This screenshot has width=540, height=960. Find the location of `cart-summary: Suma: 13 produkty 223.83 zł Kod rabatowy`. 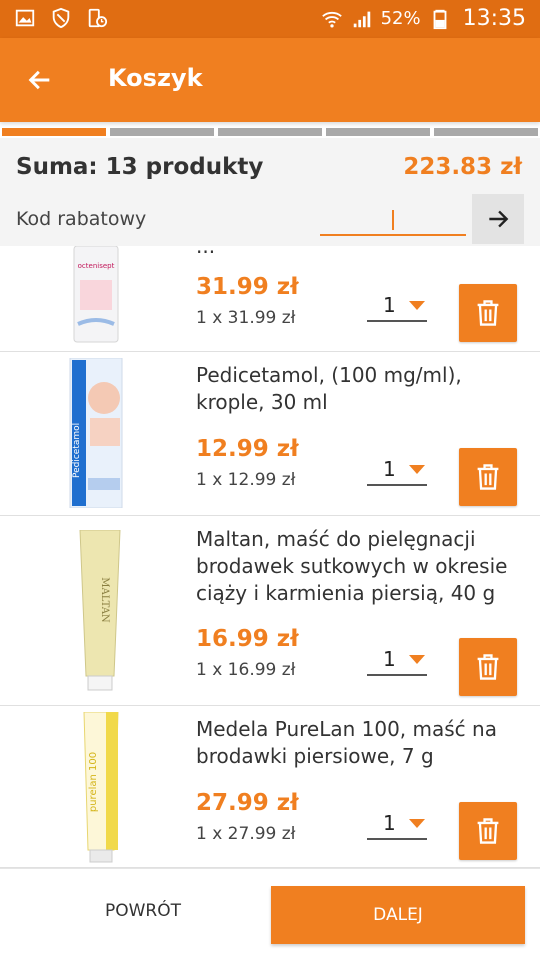

cart-summary: Suma: 13 produkty 223.83 zł Kod rabatowy is located at coordinates (270, 192).